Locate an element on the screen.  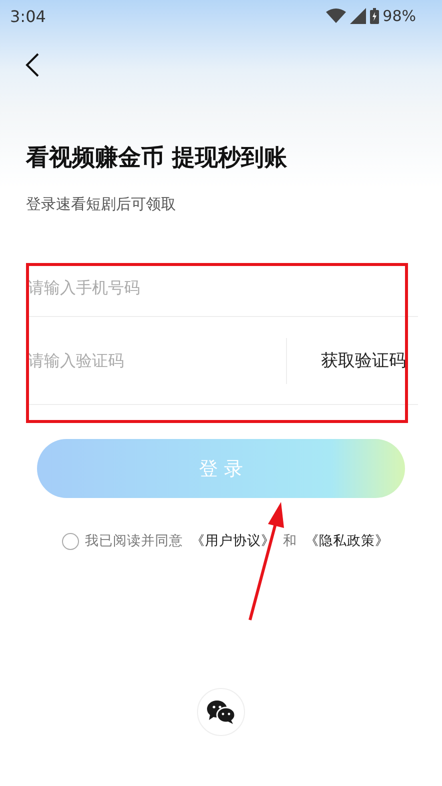
agreement-text: 我已阅读并同意 《用户协议》 和 《隐私政策》 is located at coordinates (237, 541).